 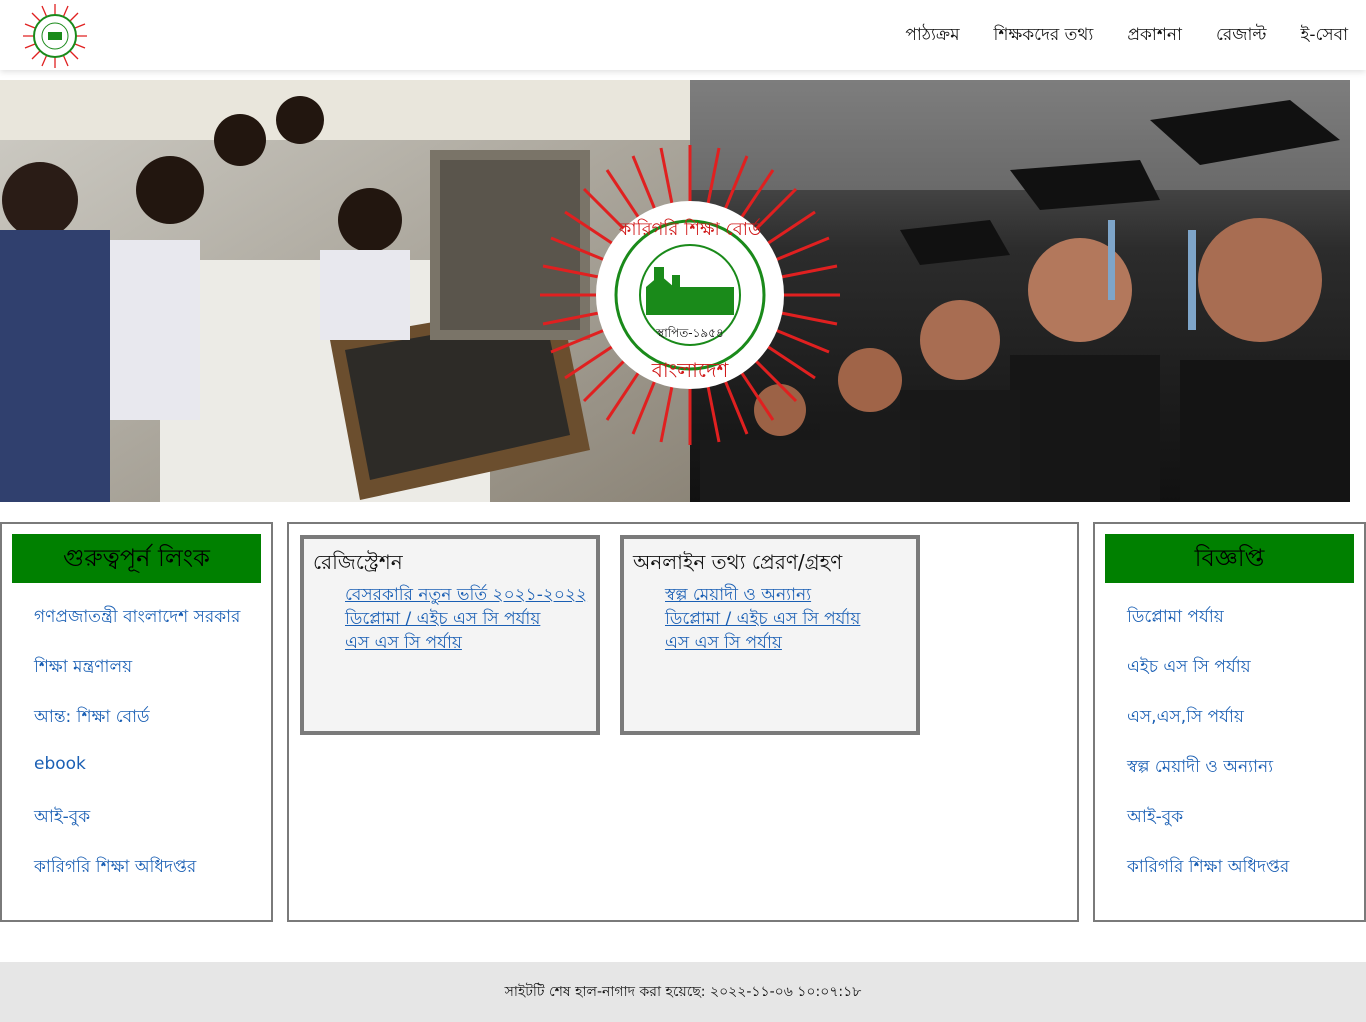 I want to click on list-item: এস,এস,সি পর্যায়, so click(x=1208, y=729).